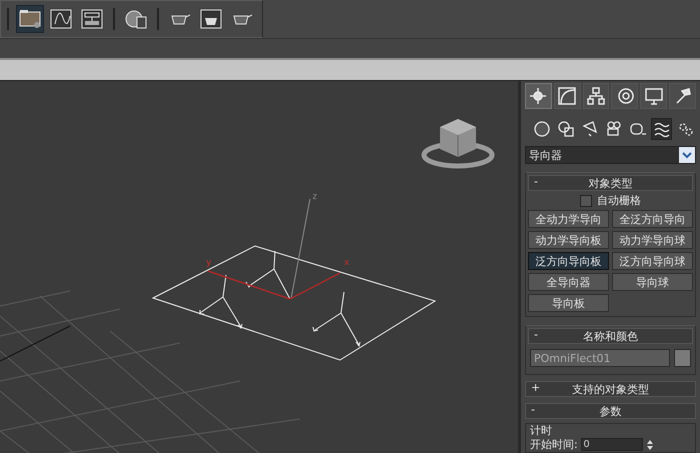 The height and width of the screenshot is (453, 700). What do you see at coordinates (687, 155) in the screenshot?
I see `chevron-down-icon` at bounding box center [687, 155].